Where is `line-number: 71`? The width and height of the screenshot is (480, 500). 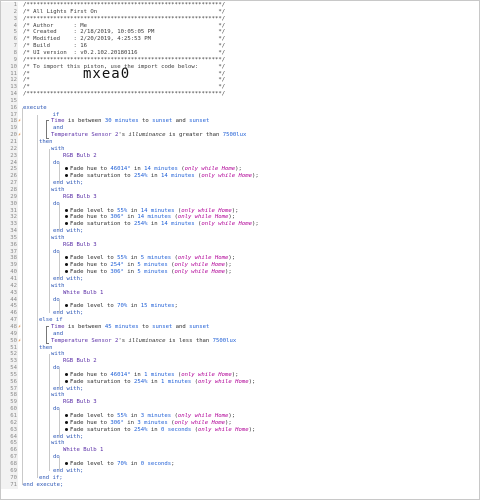
line-number: 71 is located at coordinates (9, 485).